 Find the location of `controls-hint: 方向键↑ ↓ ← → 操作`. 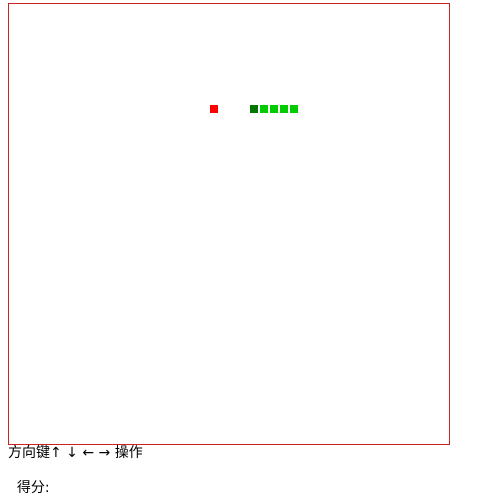

controls-hint: 方向键↑ ↓ ← → 操作 is located at coordinates (75, 453).